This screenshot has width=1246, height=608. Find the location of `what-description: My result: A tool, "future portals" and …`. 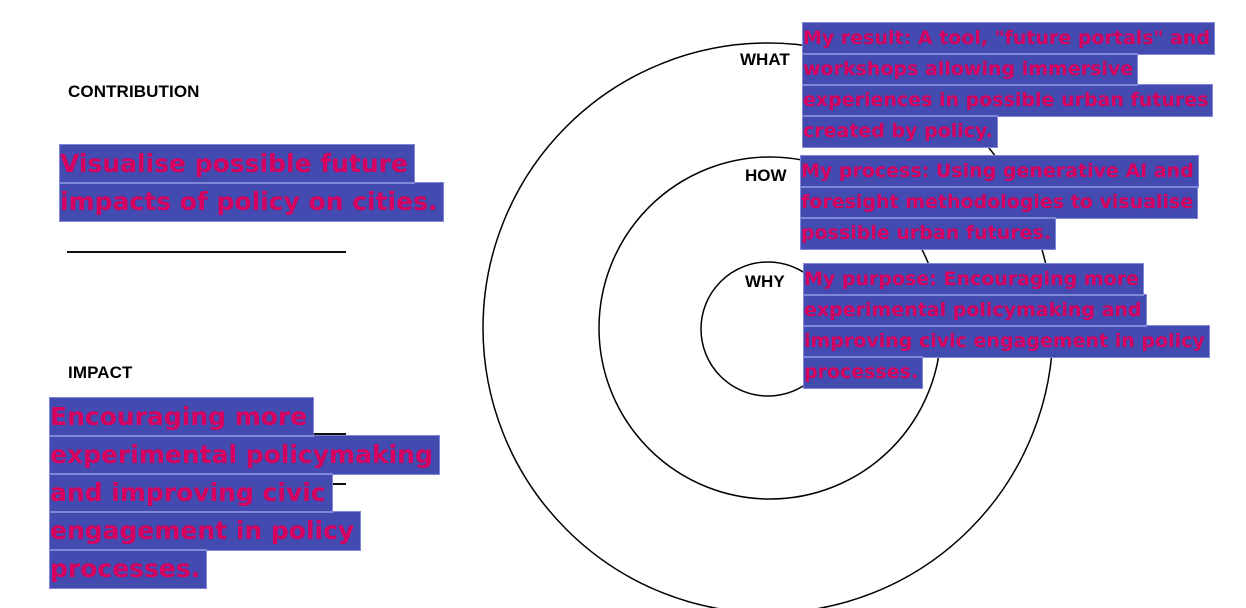

what-description: My result: A tool, "future portals" and … is located at coordinates (1008, 85).